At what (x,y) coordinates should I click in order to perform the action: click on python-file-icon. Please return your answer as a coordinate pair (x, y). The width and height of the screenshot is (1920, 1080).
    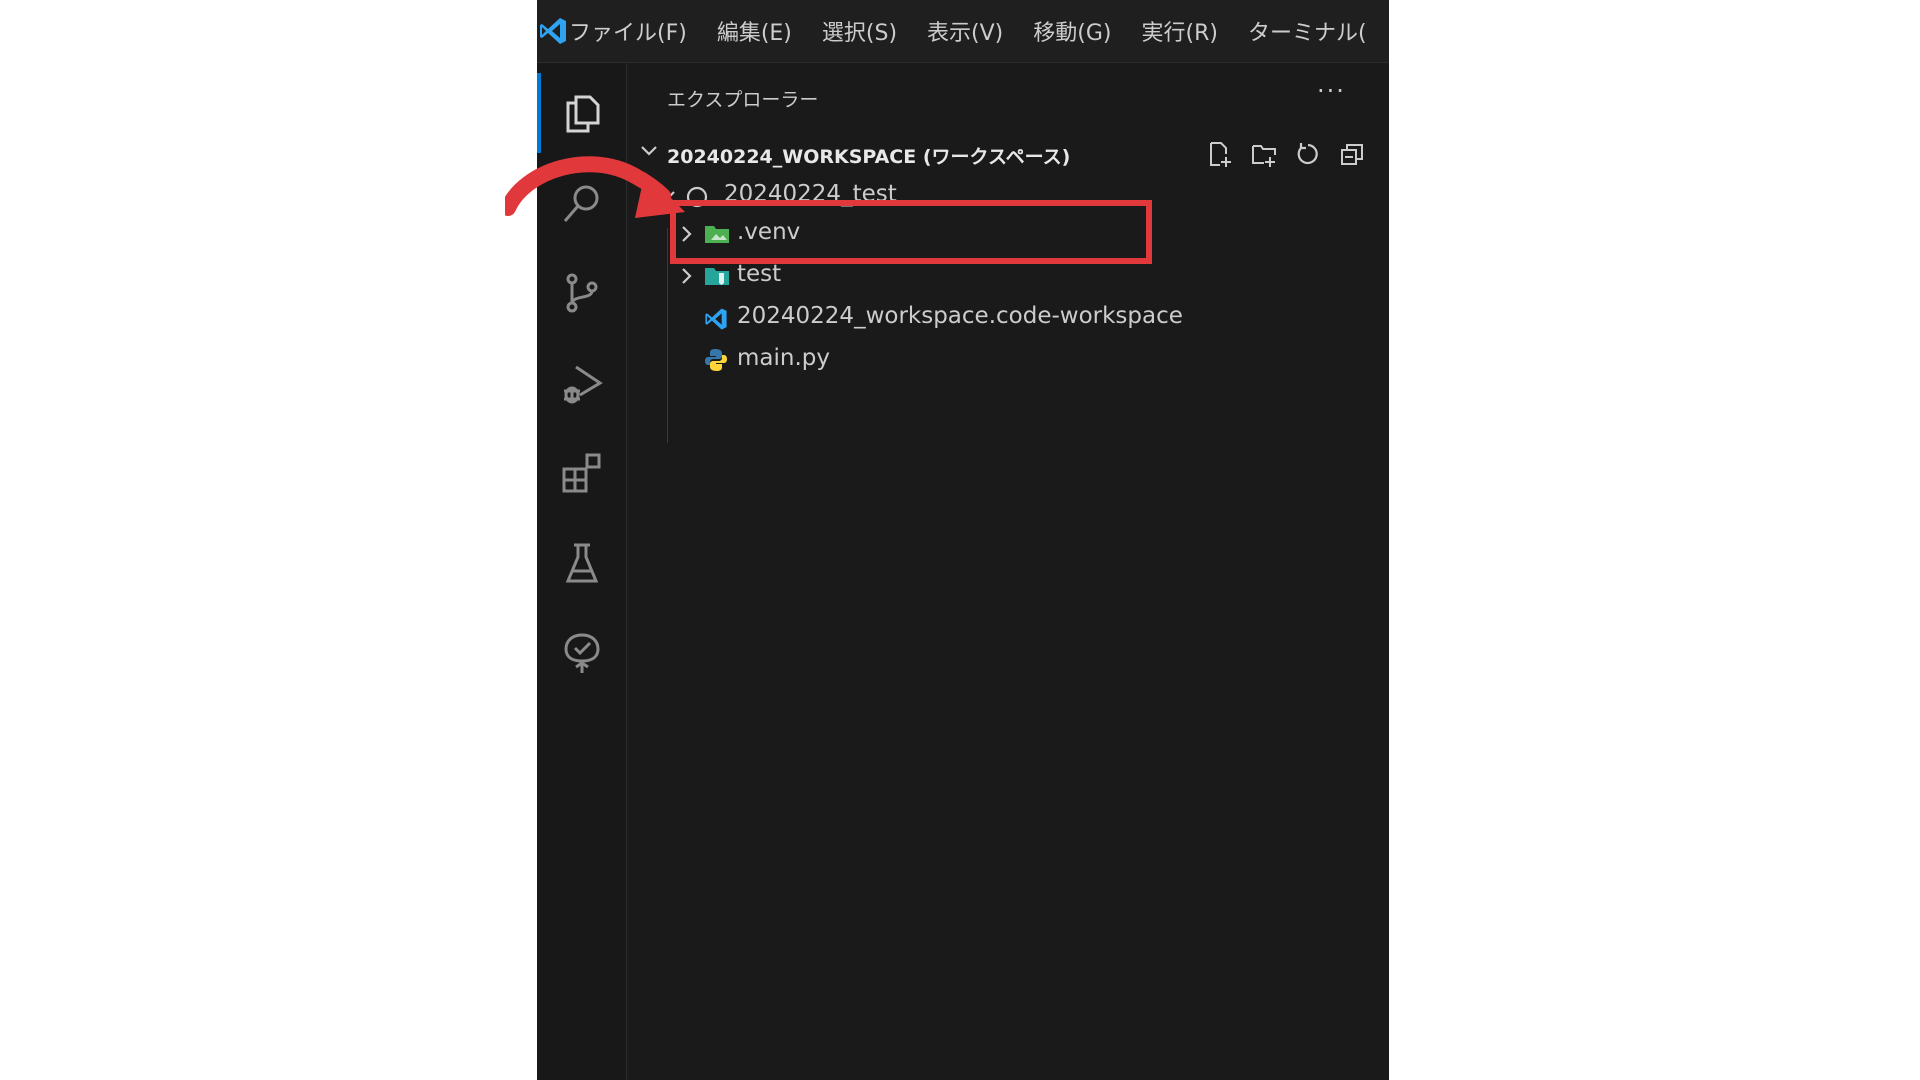
    Looking at the image, I should click on (716, 362).